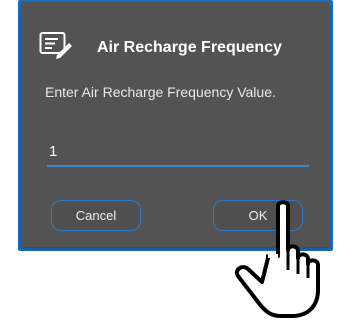  Describe the element at coordinates (277, 259) in the screenshot. I see `hand-pointer-icon` at that location.